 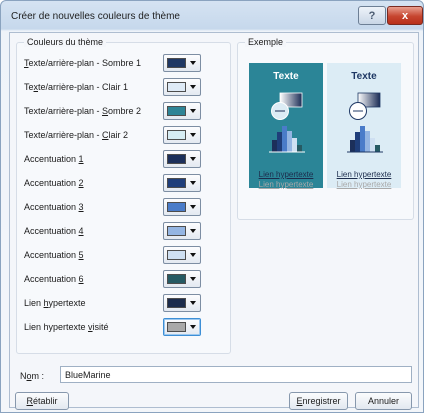 I want to click on theme-color-row: Accentuation 6, so click(x=114, y=280).